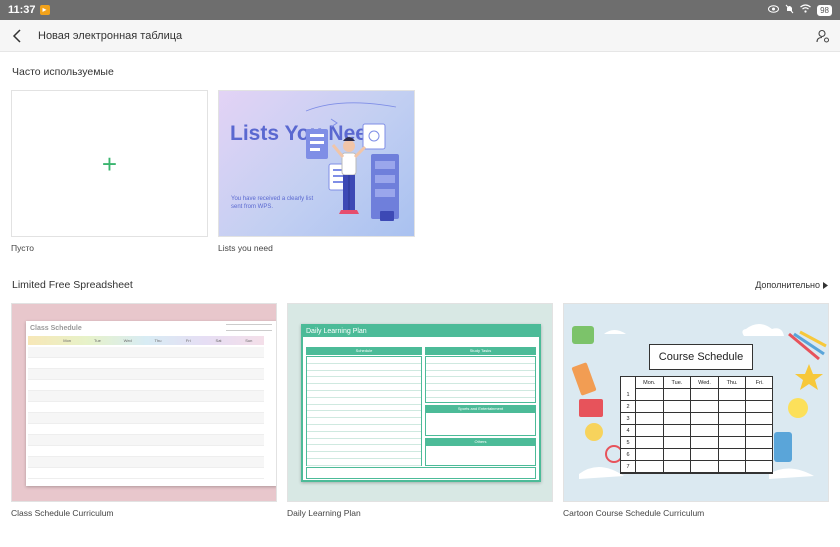  What do you see at coordinates (23, 248) in the screenshot?
I see `template-label: Пусто` at bounding box center [23, 248].